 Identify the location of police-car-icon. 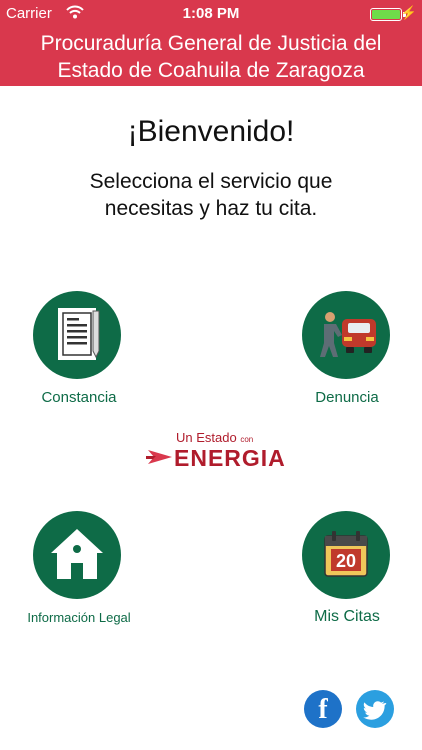
(348, 334).